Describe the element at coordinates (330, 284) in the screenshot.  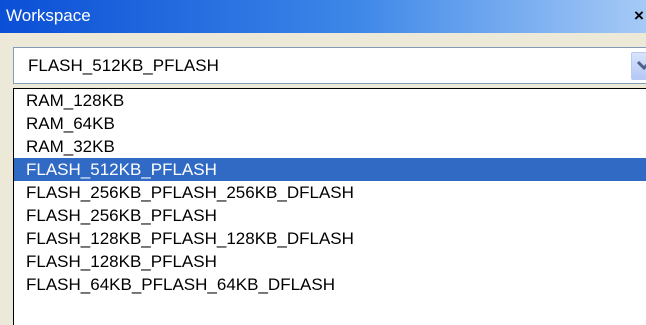
I see `dropdown-item: FLASH_64KB_PFLASH_64KB_DFLASH` at that location.